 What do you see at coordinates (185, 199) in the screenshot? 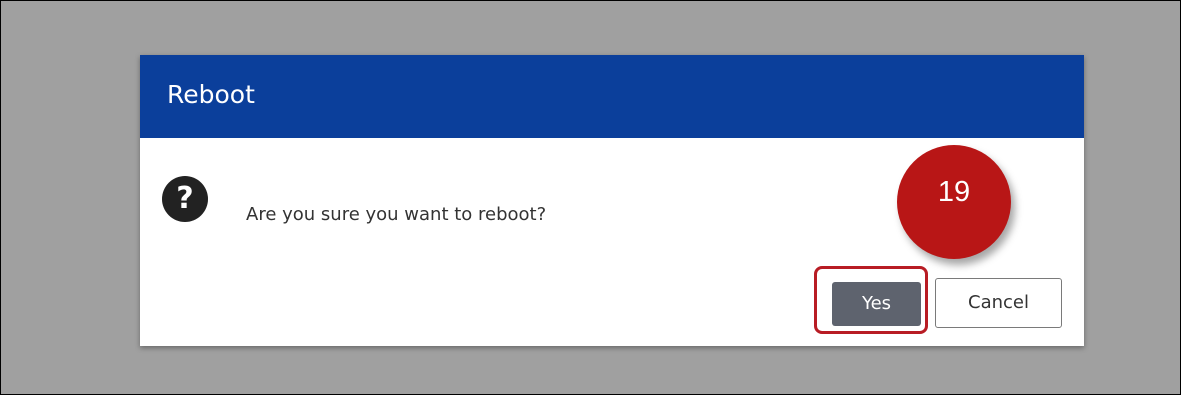
I see `question-icon: ?` at bounding box center [185, 199].